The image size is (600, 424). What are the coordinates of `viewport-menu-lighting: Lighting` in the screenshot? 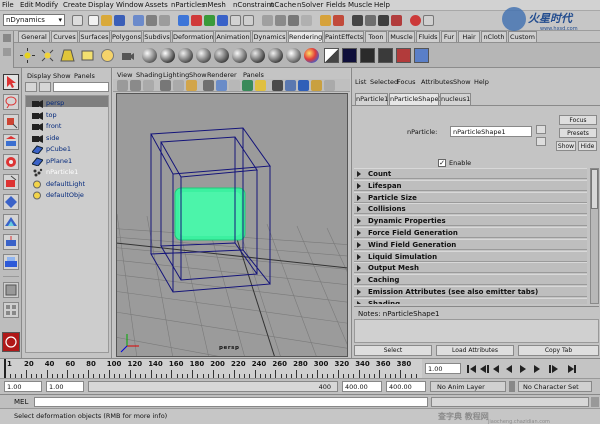 It's located at (176, 75).